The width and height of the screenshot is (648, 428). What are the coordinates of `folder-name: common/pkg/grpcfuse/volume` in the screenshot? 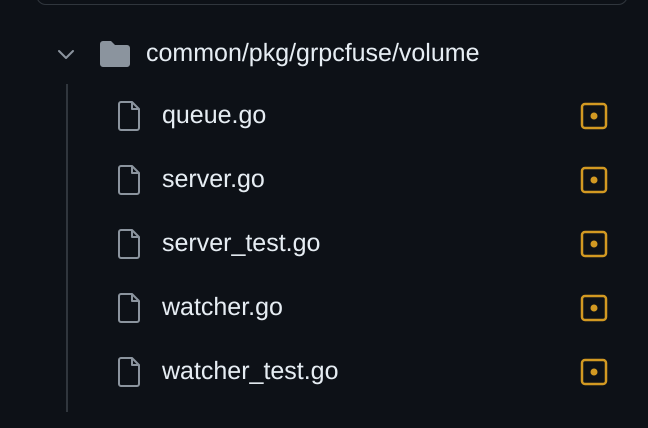 It's located at (313, 54).